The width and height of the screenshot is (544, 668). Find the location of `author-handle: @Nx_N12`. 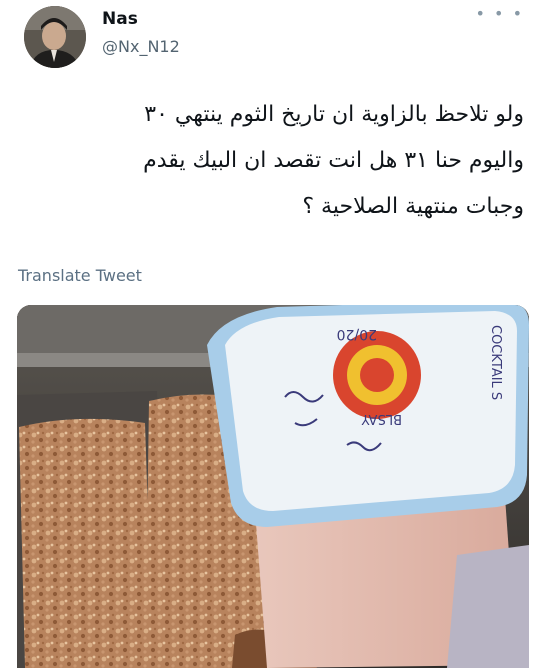

author-handle: @Nx_N12 is located at coordinates (141, 46).